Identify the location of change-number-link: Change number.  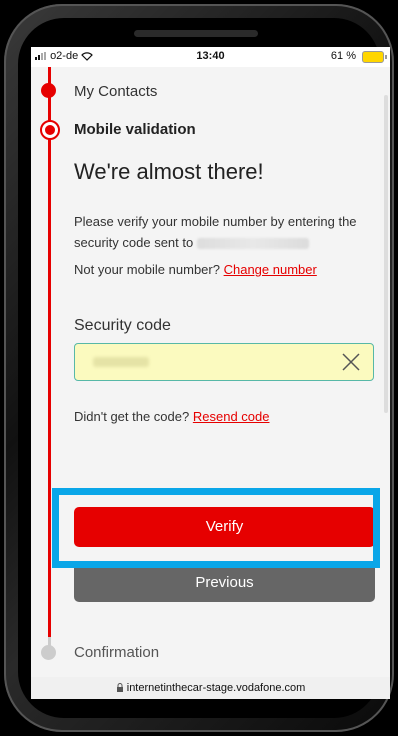
(270, 269).